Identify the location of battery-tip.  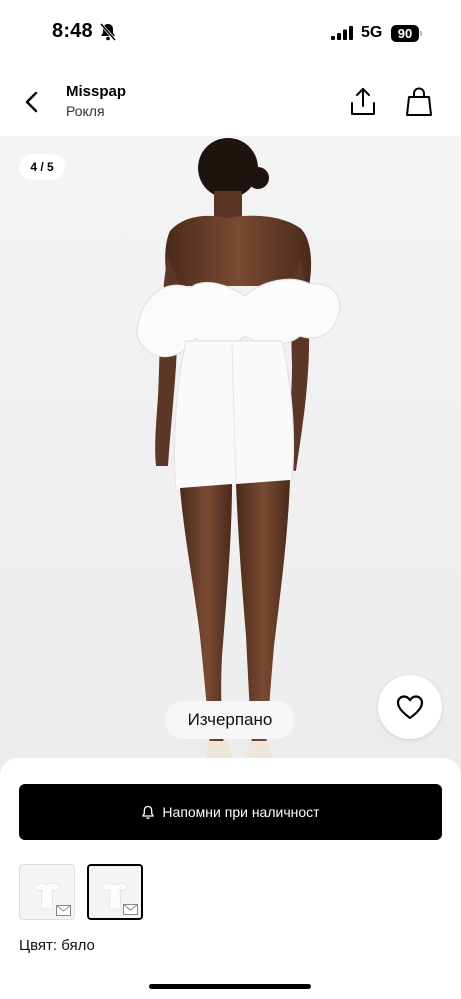
(421, 33).